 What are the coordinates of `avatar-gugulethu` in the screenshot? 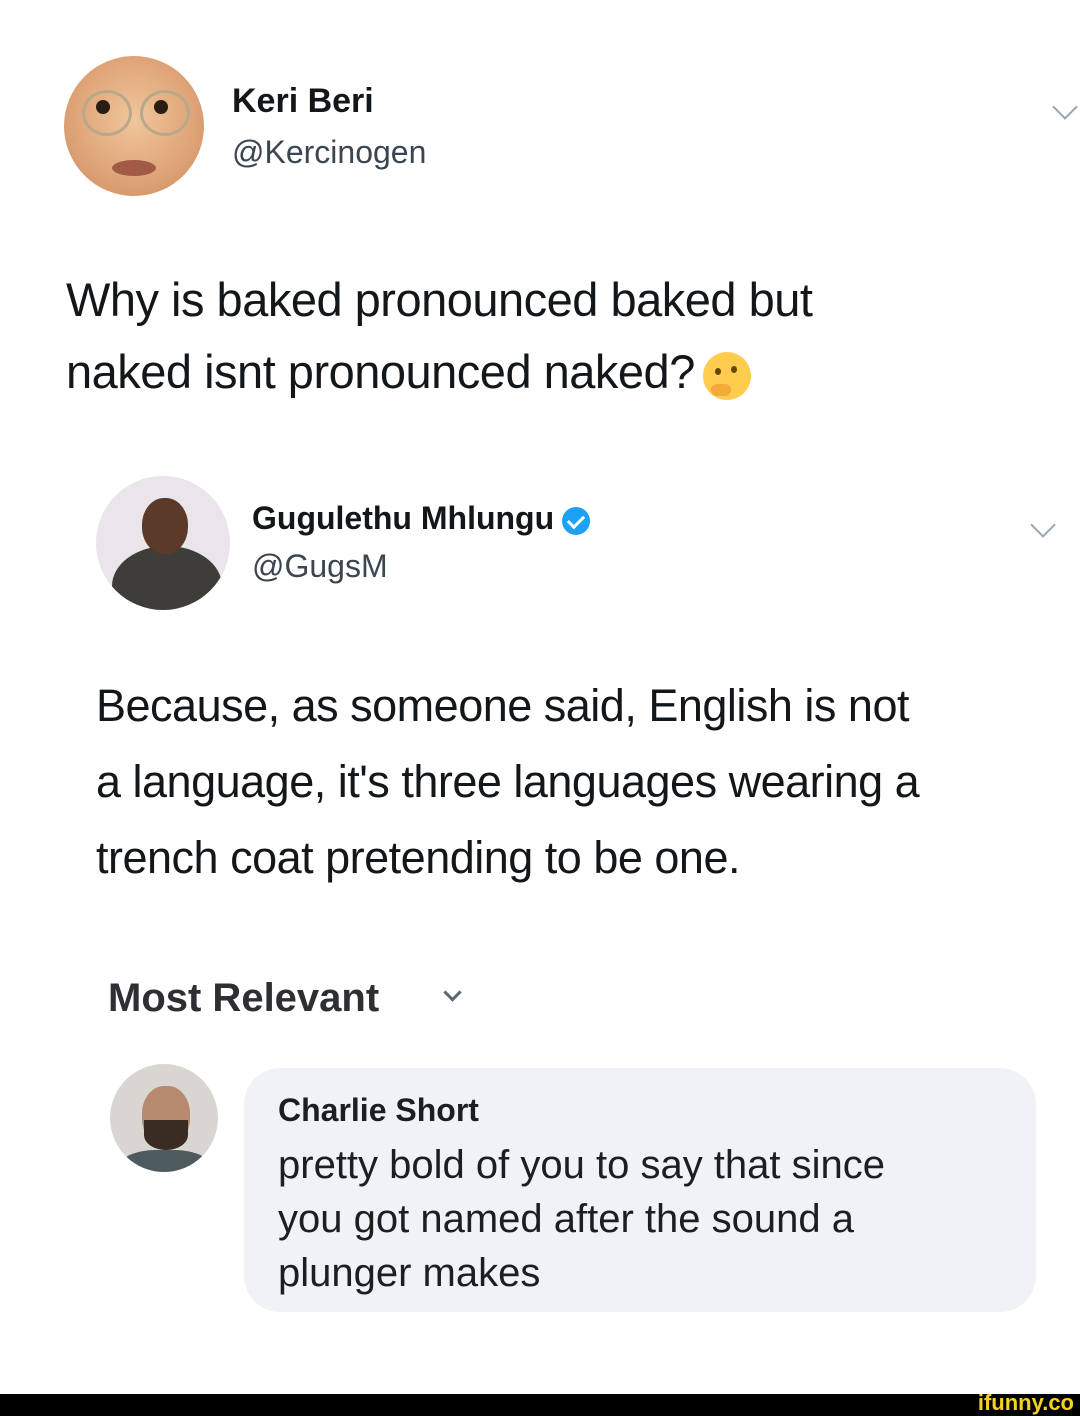 It's located at (163, 543).